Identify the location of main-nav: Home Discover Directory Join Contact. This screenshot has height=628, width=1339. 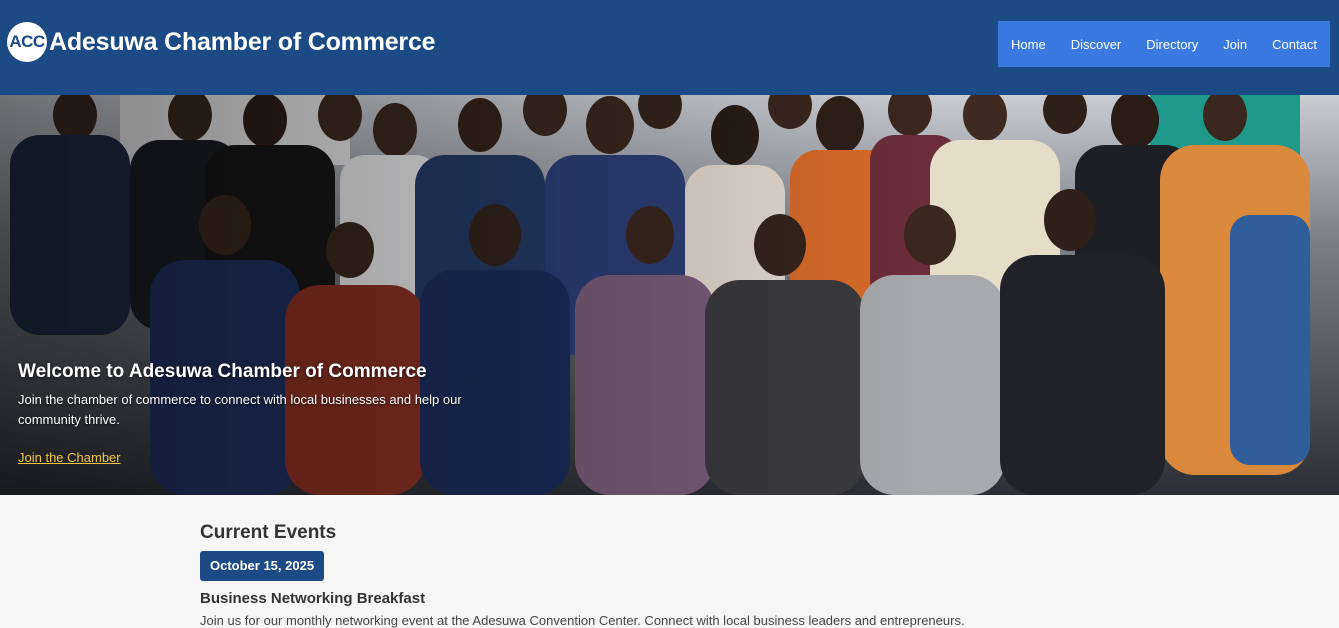
(1164, 44).